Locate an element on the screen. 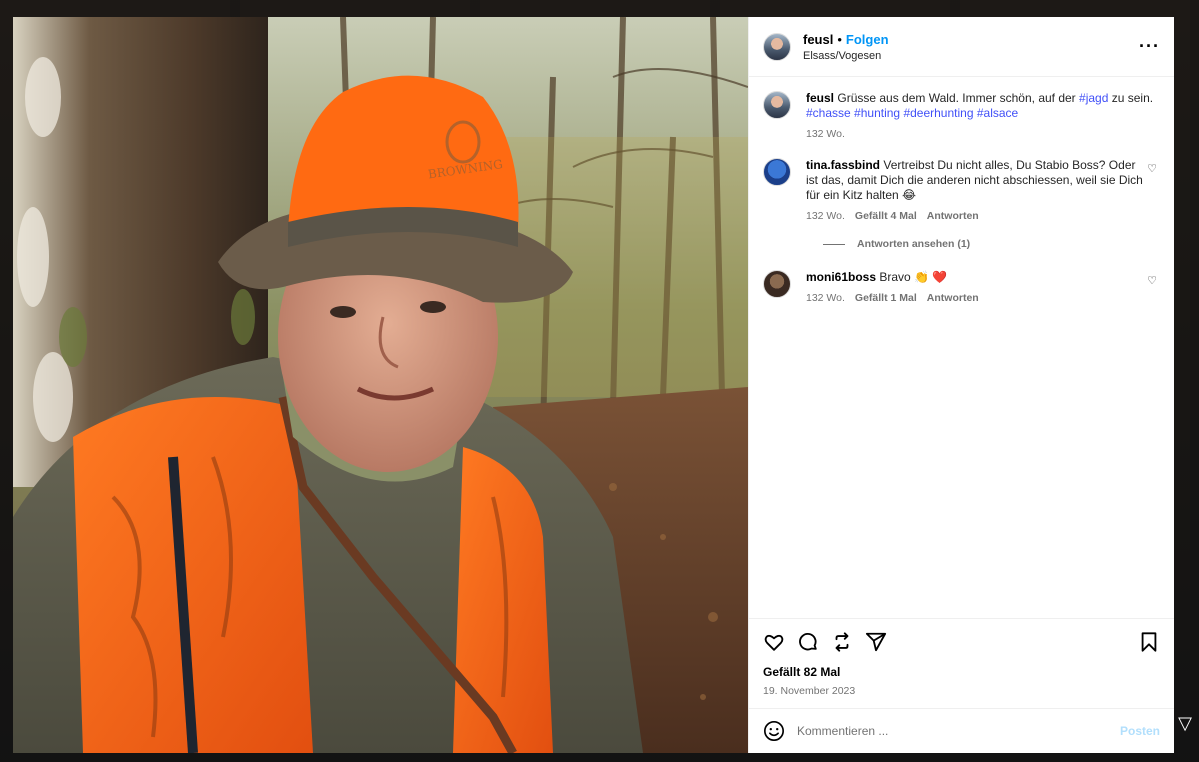 This screenshot has width=1199, height=762. caption-username: feusl is located at coordinates (820, 98).